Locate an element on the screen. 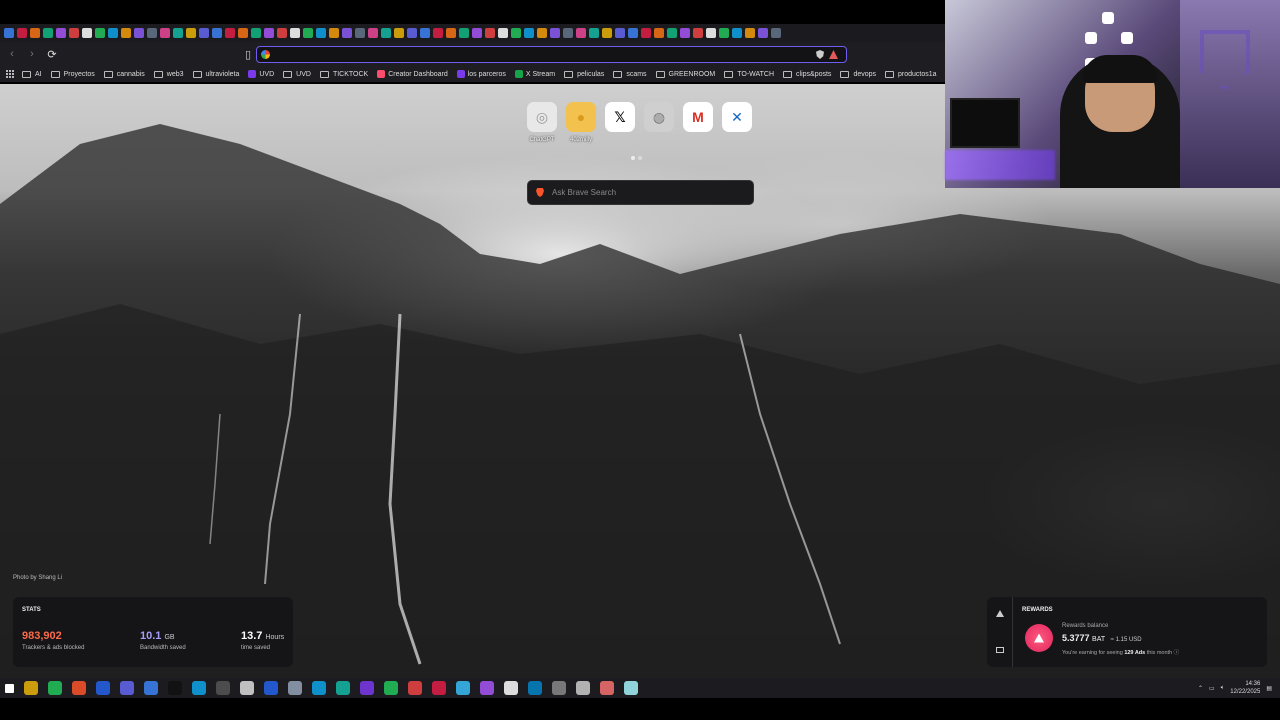 This screenshot has width=1280, height=720. chevron-up-icon: ⌃ is located at coordinates (1200, 688).